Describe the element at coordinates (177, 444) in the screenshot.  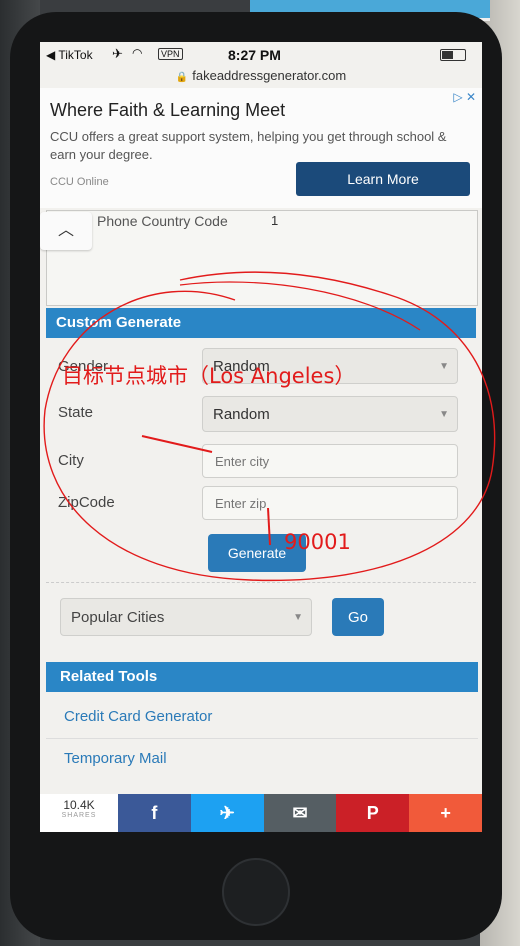
I see `arrow-to-city-field` at that location.